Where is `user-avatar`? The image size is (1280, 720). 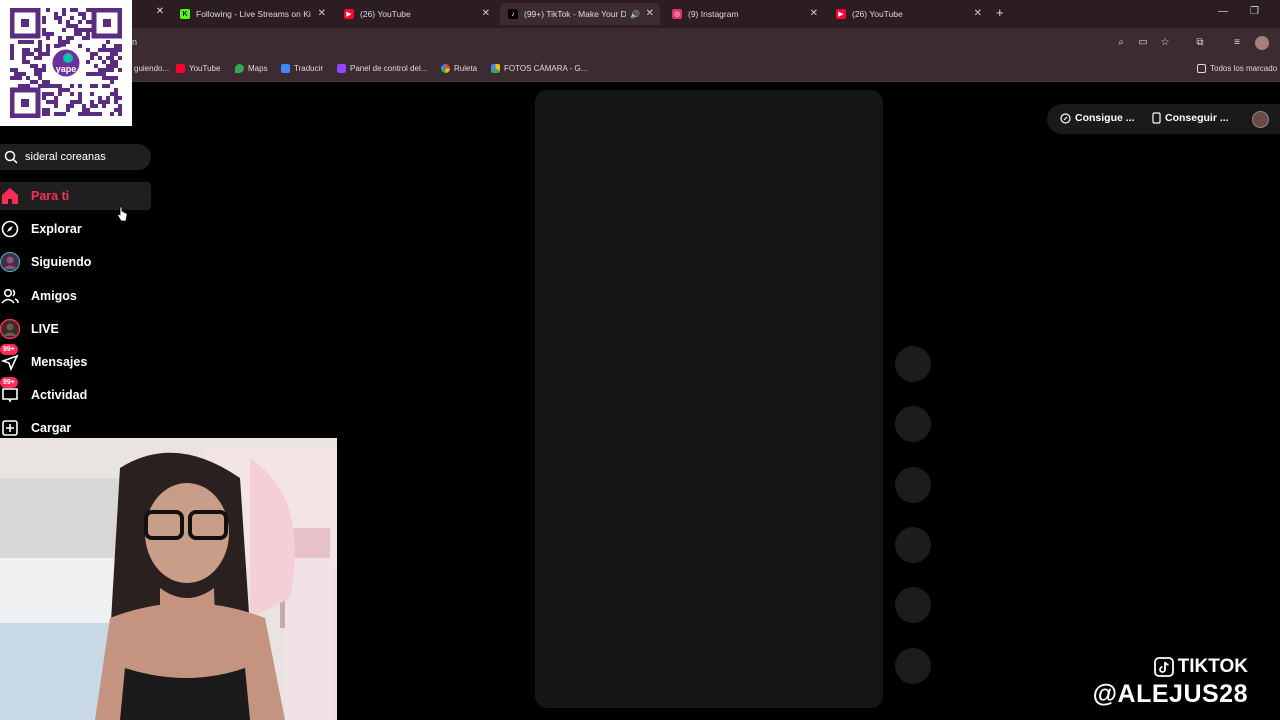 user-avatar is located at coordinates (1260, 119).